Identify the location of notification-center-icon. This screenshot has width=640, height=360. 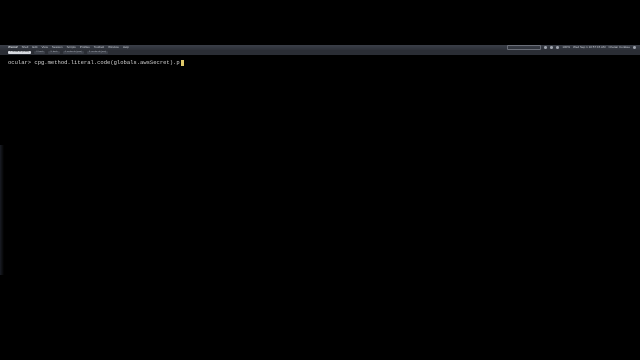
(634, 47).